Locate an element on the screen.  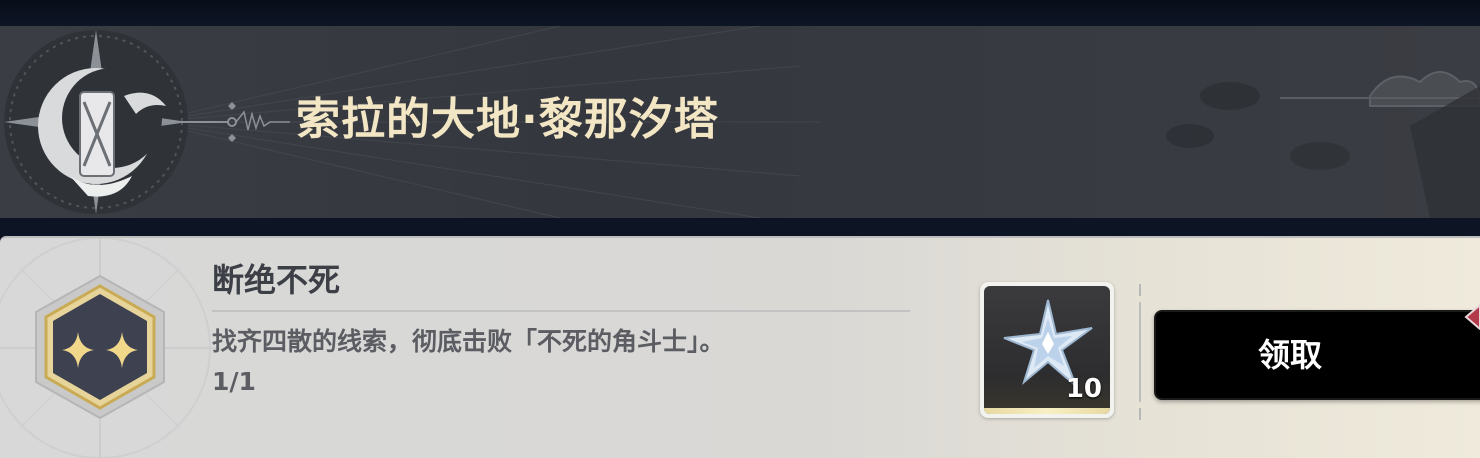
reward-item: 10 is located at coordinates (1047, 350).